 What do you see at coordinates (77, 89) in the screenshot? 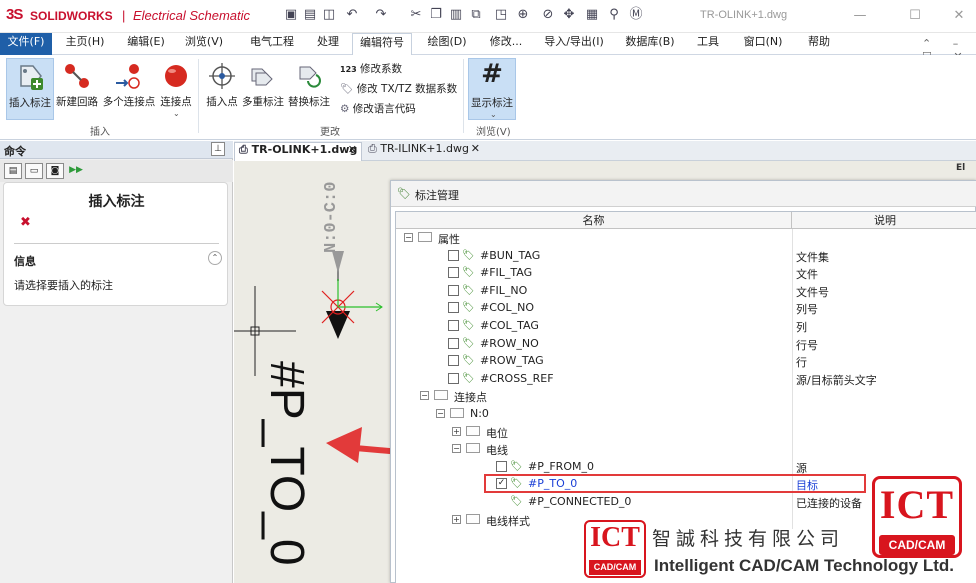
I see `new-circuit-button: 新建回路` at bounding box center [77, 89].